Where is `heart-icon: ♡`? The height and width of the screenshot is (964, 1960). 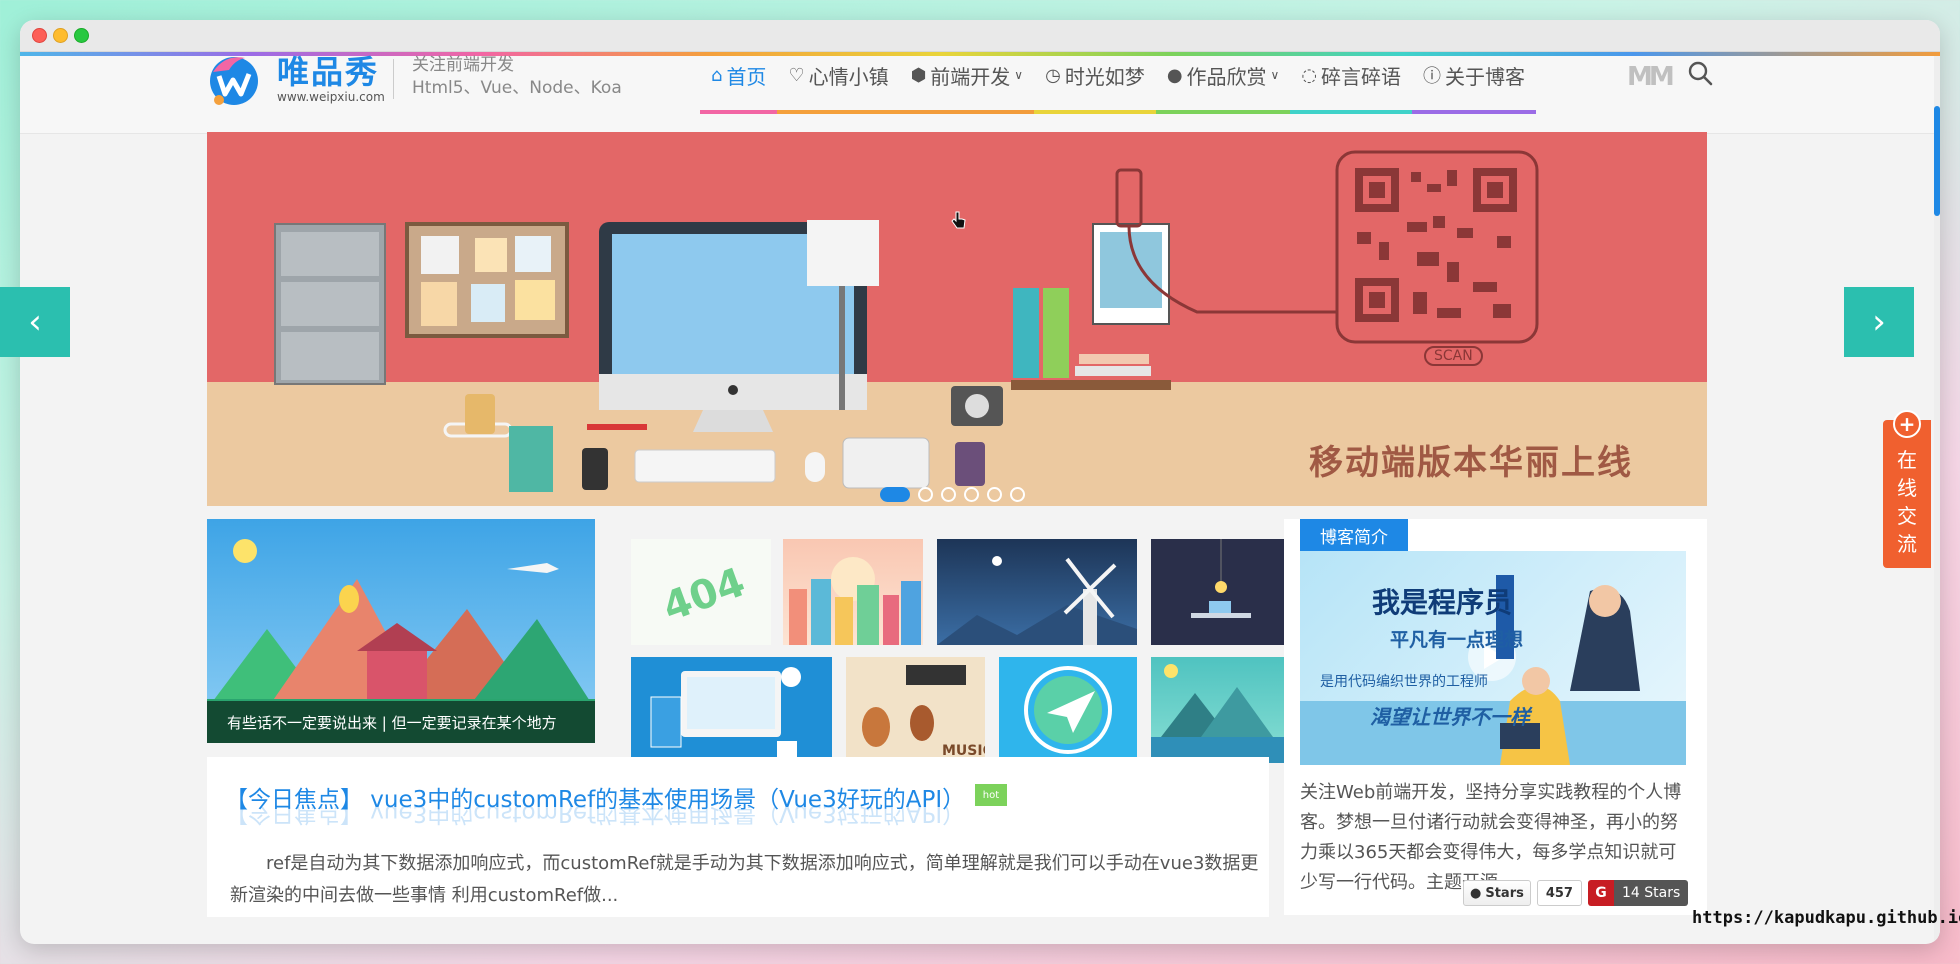 heart-icon: ♡ is located at coordinates (796, 75).